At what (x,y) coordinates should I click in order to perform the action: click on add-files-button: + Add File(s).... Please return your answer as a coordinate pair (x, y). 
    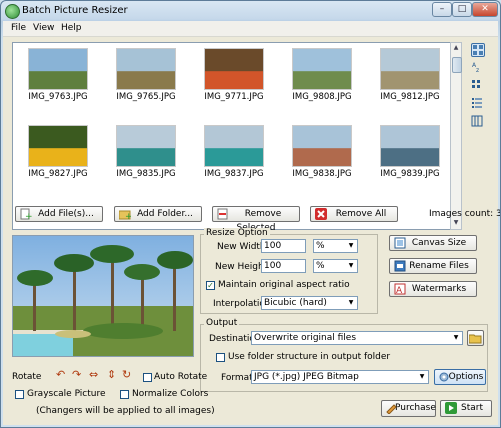
    Looking at the image, I should click on (59, 214).